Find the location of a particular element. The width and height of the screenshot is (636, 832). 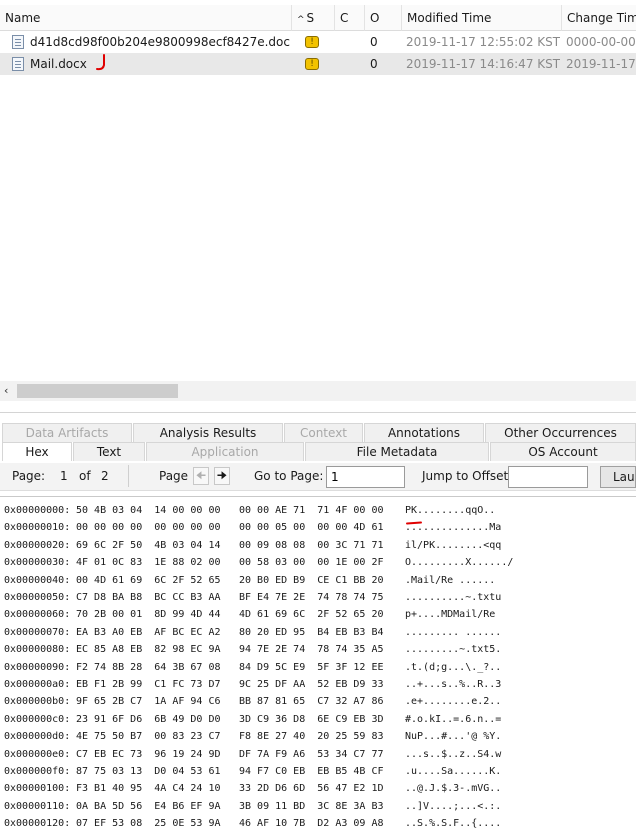

hex-offset: 0x000000f0: is located at coordinates (37, 771).